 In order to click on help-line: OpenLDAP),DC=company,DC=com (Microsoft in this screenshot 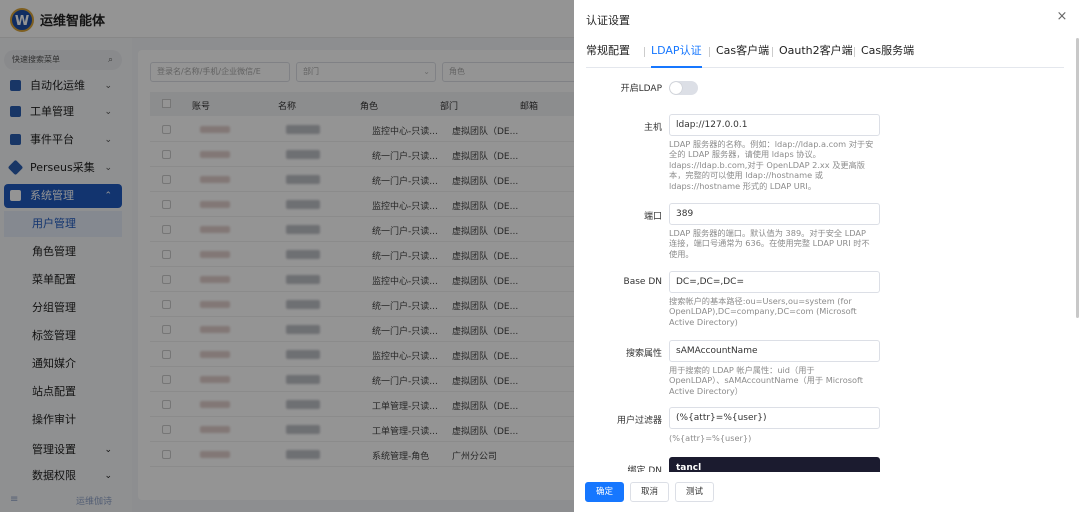, I will do `click(763, 311)`.